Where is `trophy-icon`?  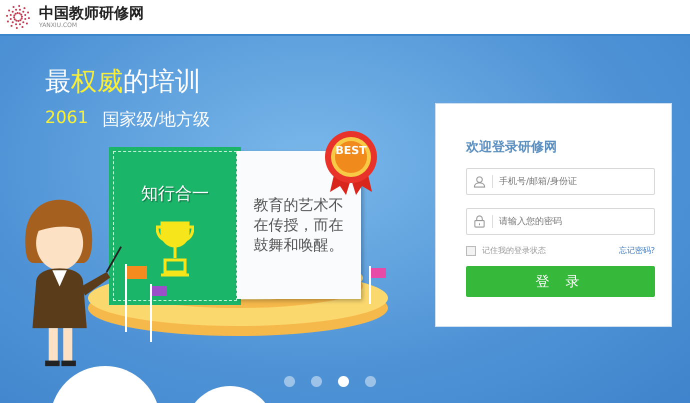
trophy-icon is located at coordinates (175, 249).